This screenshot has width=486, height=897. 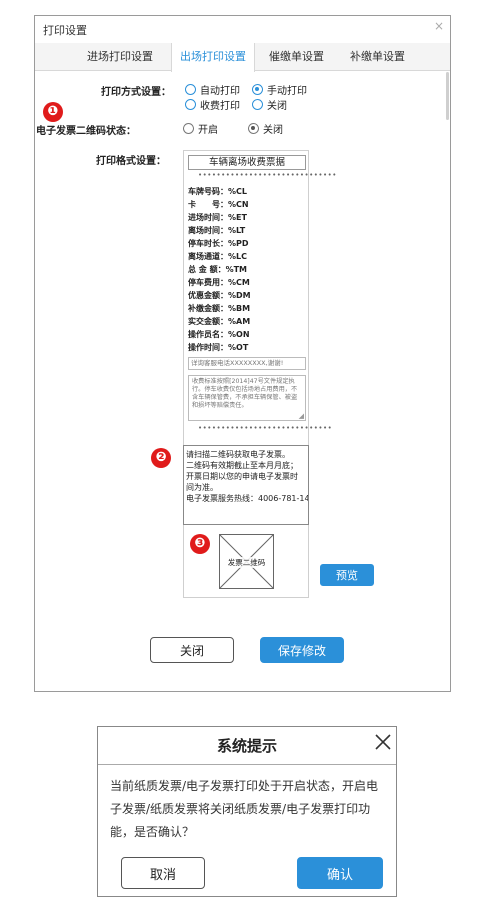 I want to click on radio-manual-print: 手动打印, so click(x=279, y=89).